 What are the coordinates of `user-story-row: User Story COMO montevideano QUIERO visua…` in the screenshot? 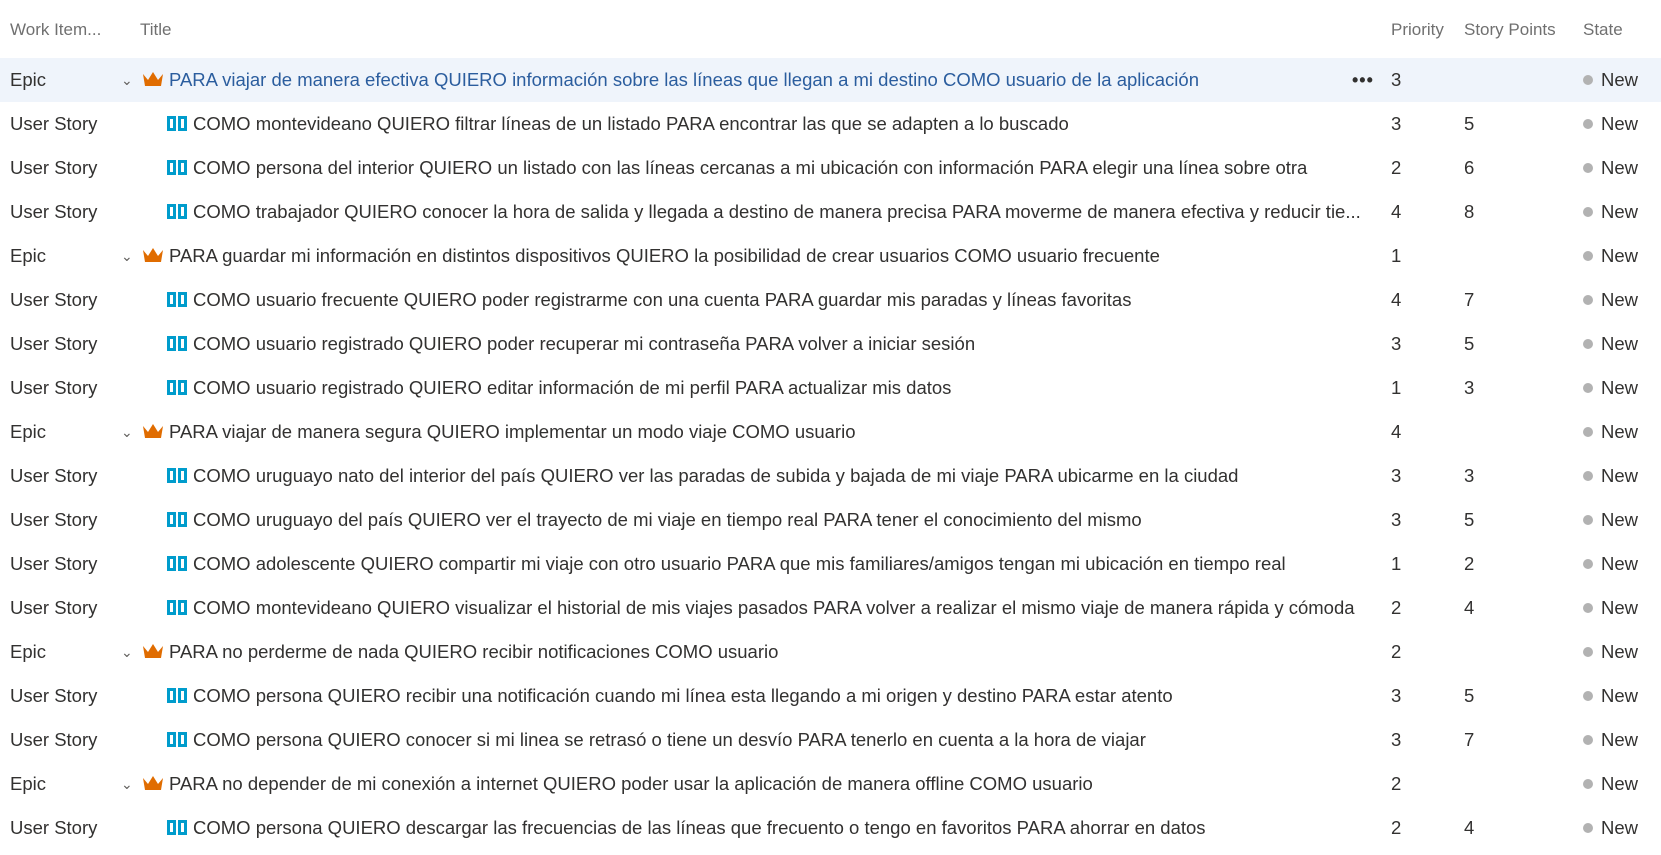 It's located at (830, 608).